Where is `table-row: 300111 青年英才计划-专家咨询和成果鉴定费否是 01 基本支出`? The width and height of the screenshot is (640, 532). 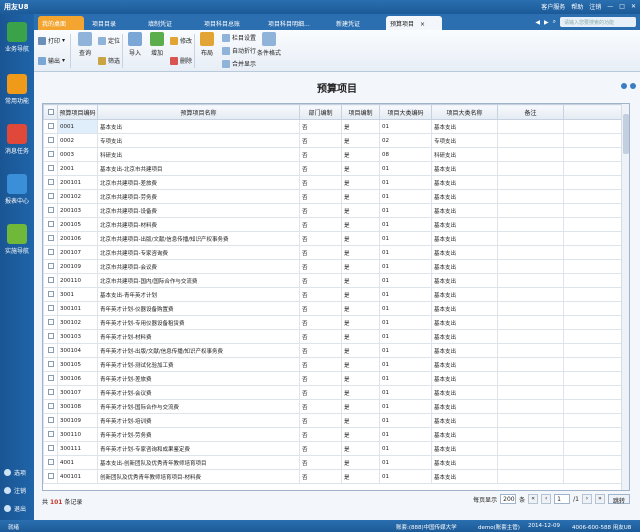
table-row: 300111 青年英才计划-专家咨询和成果鉴定费否是 01 基本支出 is located at coordinates (333, 448).